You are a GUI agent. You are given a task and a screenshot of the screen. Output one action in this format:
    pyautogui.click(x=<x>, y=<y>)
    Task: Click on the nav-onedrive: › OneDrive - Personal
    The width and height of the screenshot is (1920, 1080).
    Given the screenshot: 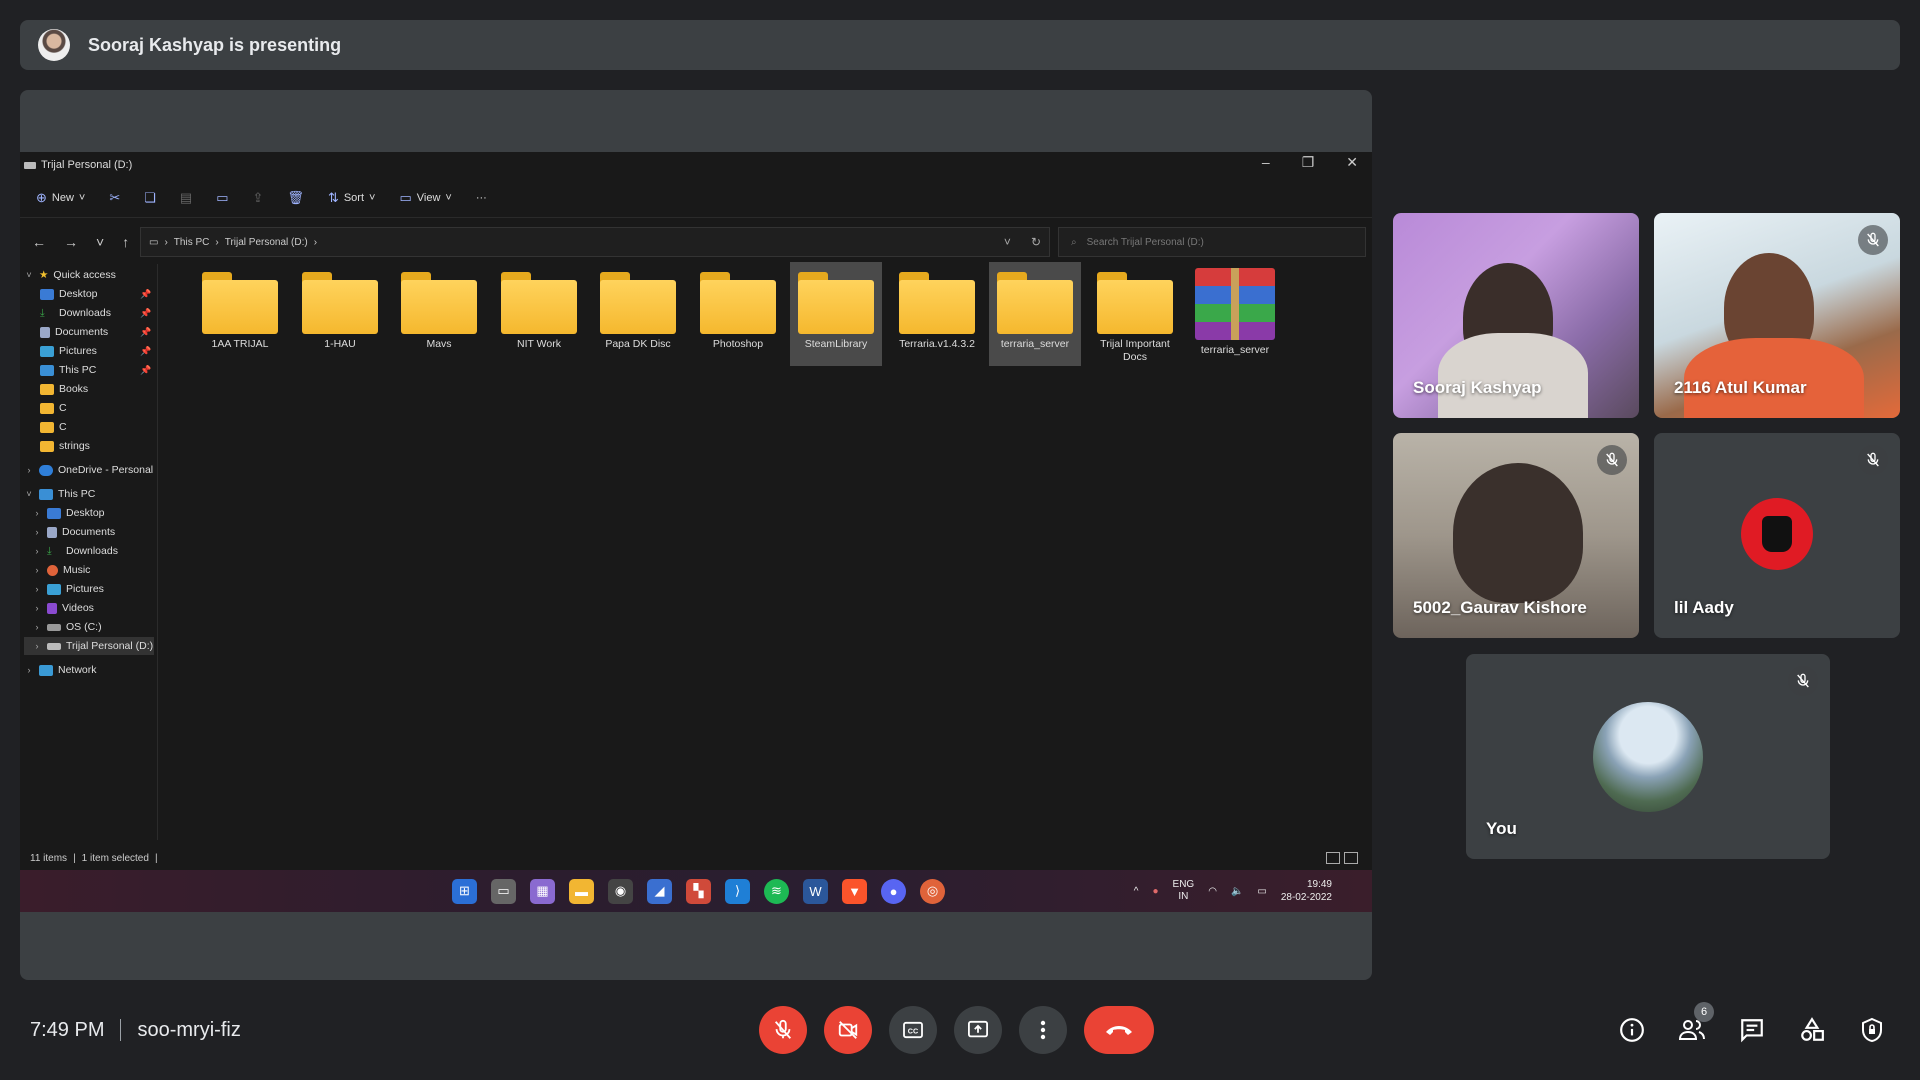 What is the action you would take?
    pyautogui.click(x=89, y=470)
    